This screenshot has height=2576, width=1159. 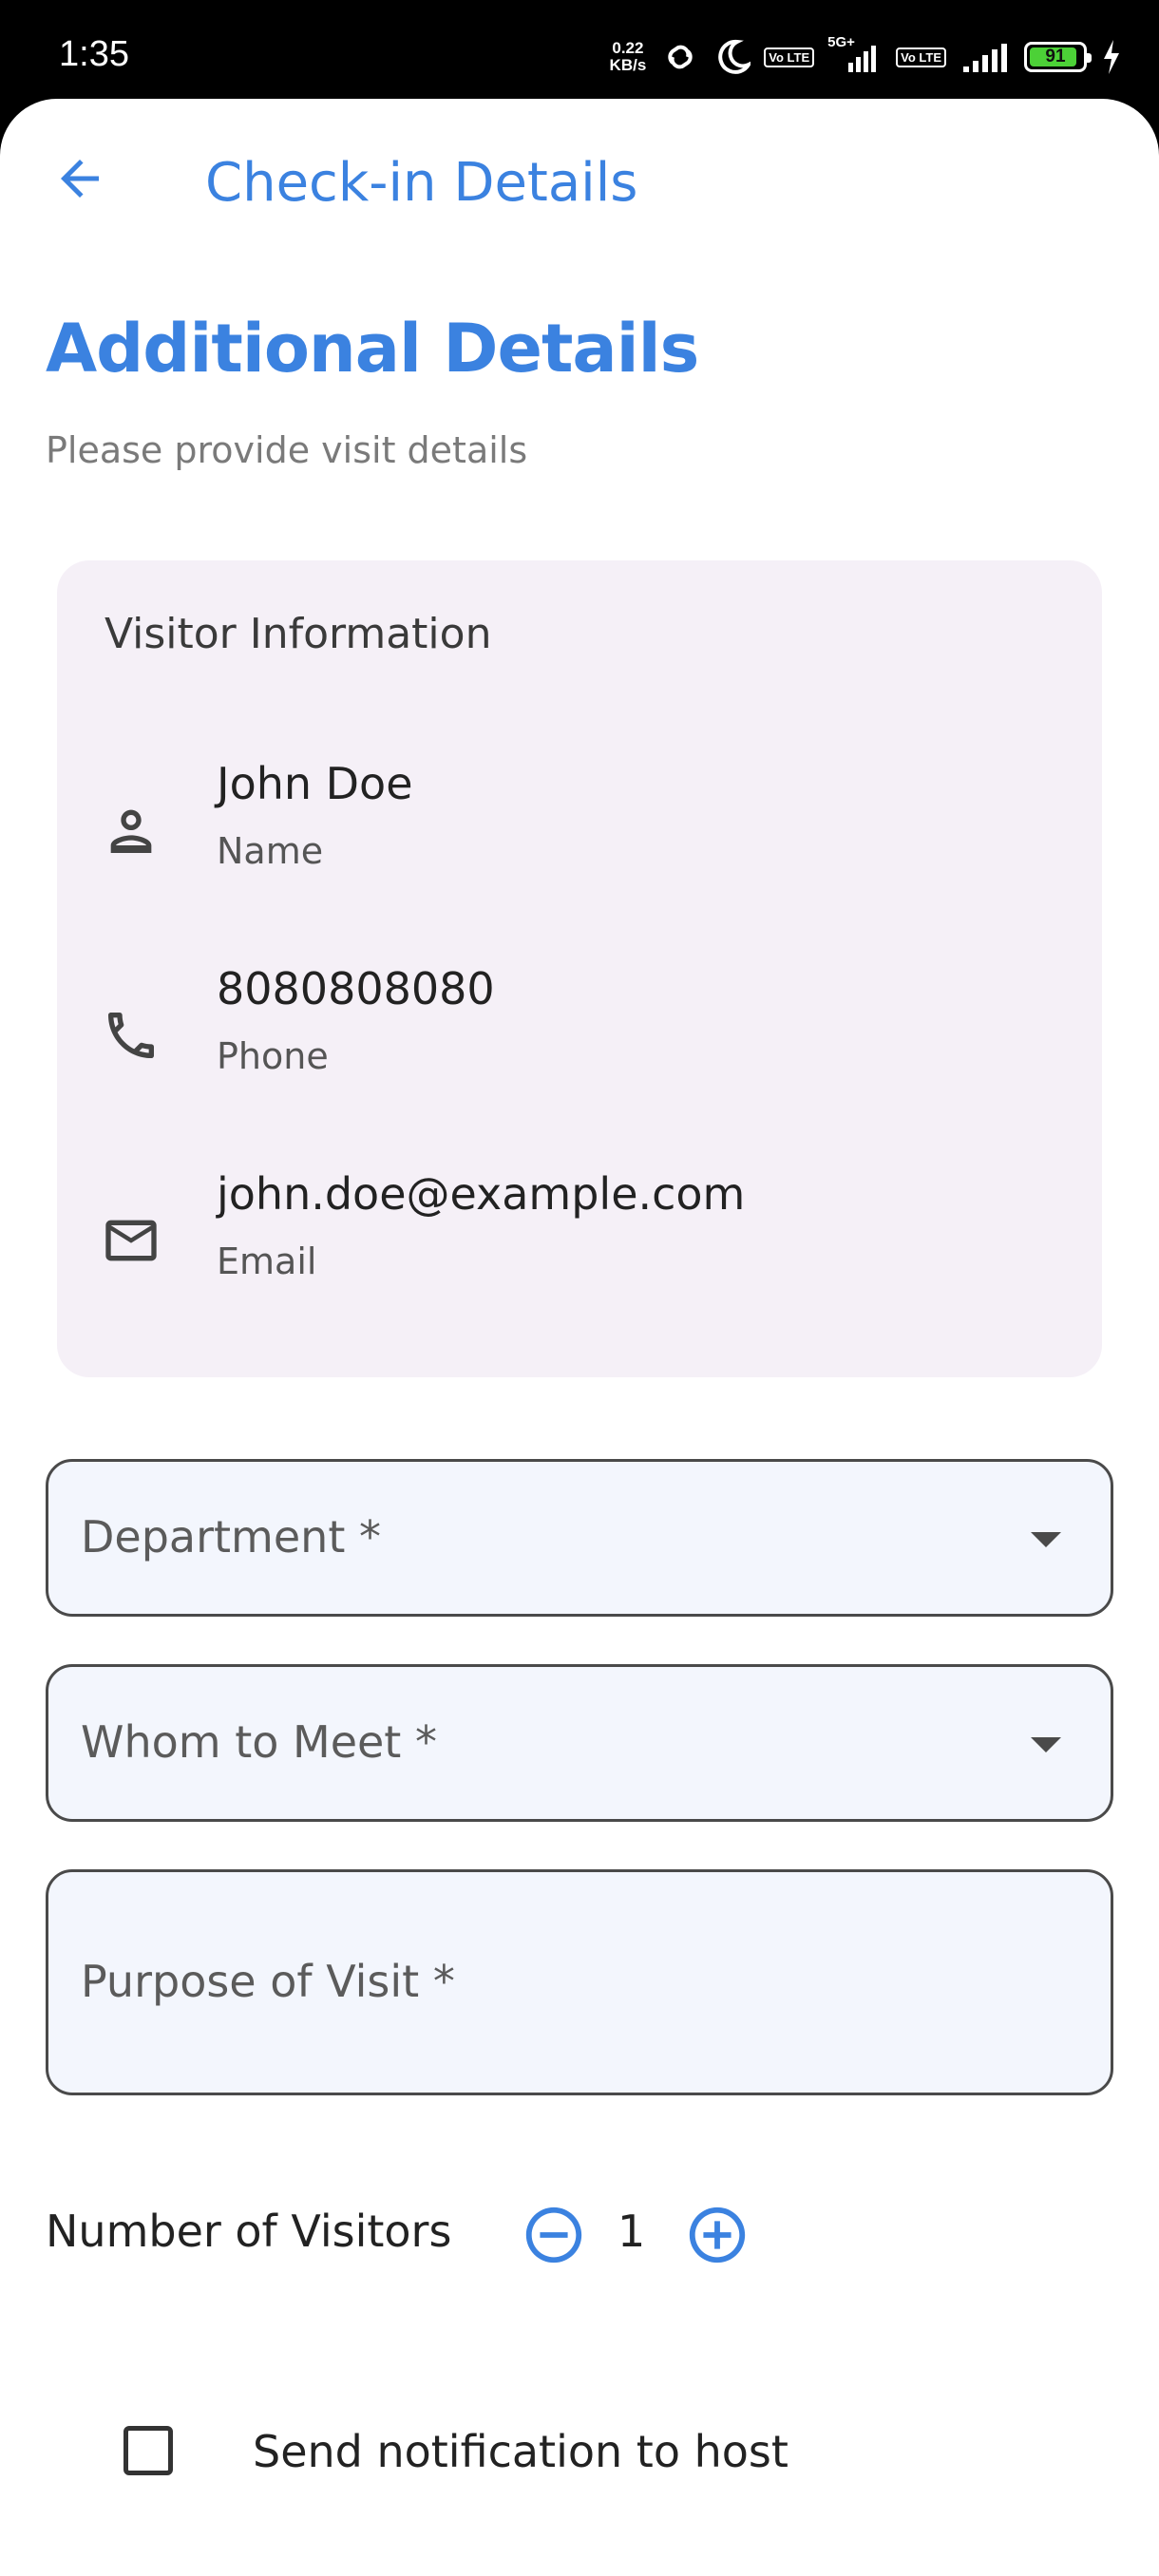 What do you see at coordinates (421, 183) in the screenshot?
I see `app-bar-title: Check-in Details` at bounding box center [421, 183].